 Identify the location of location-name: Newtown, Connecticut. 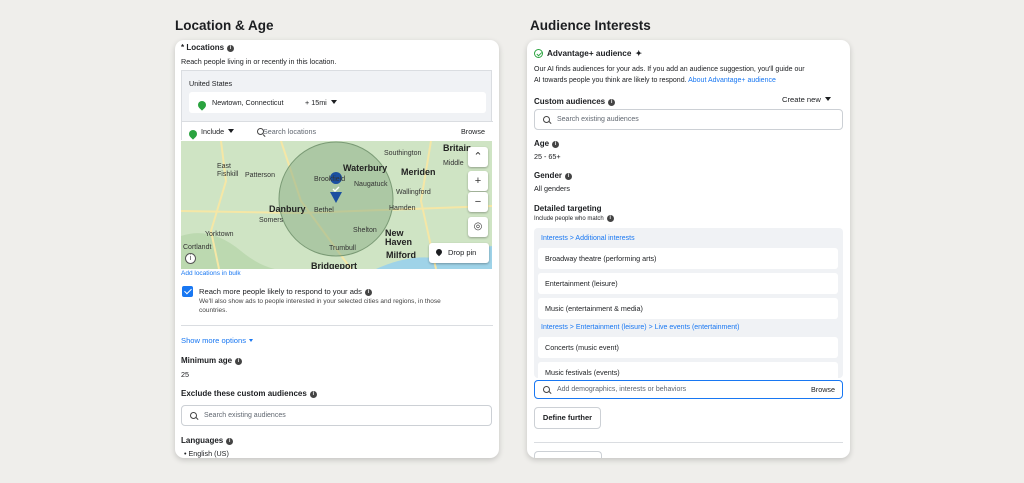
(248, 102).